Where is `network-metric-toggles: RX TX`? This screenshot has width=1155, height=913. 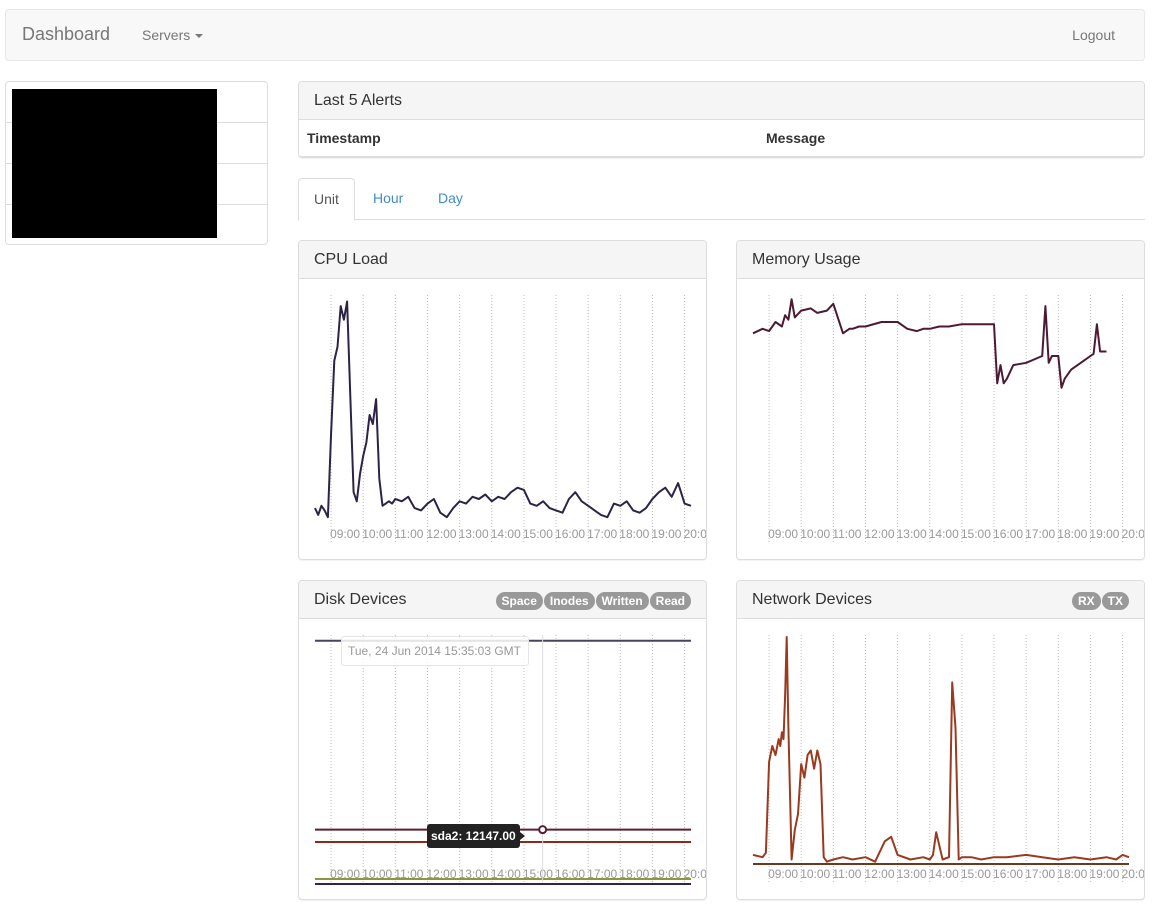
network-metric-toggles: RX TX is located at coordinates (1100, 601).